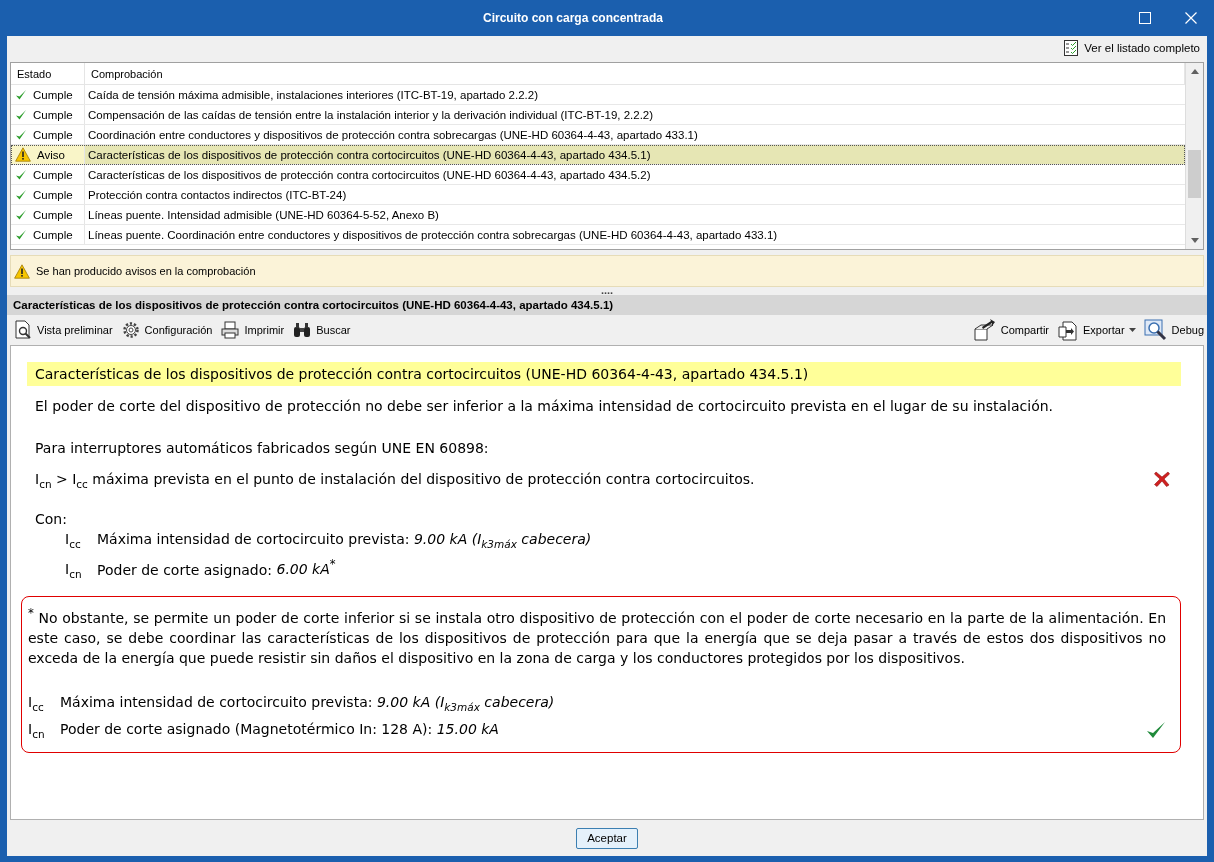 The height and width of the screenshot is (862, 1214). Describe the element at coordinates (1173, 330) in the screenshot. I see `toolbar-button: Debug` at that location.